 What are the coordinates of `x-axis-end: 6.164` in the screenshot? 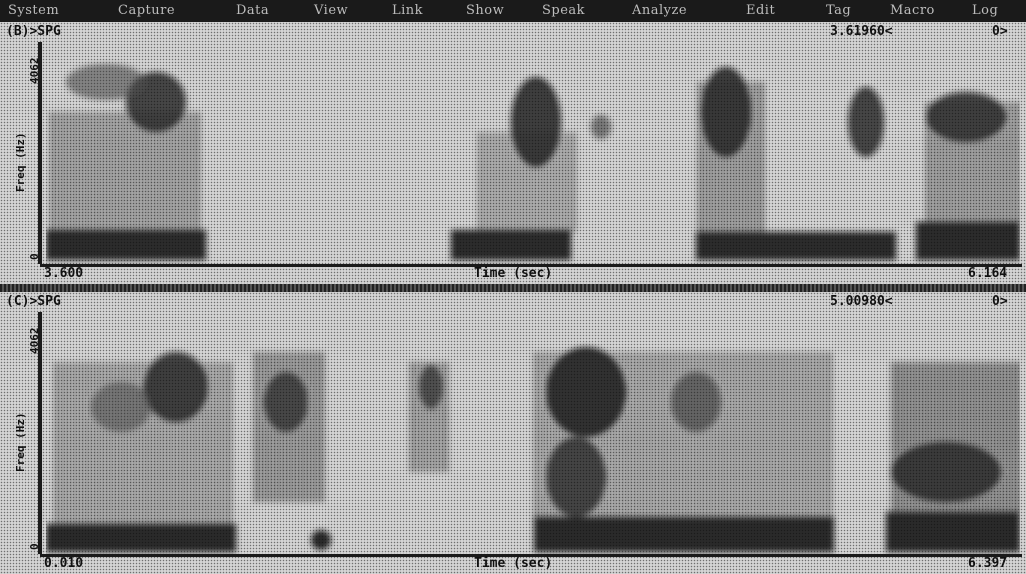 It's located at (988, 273).